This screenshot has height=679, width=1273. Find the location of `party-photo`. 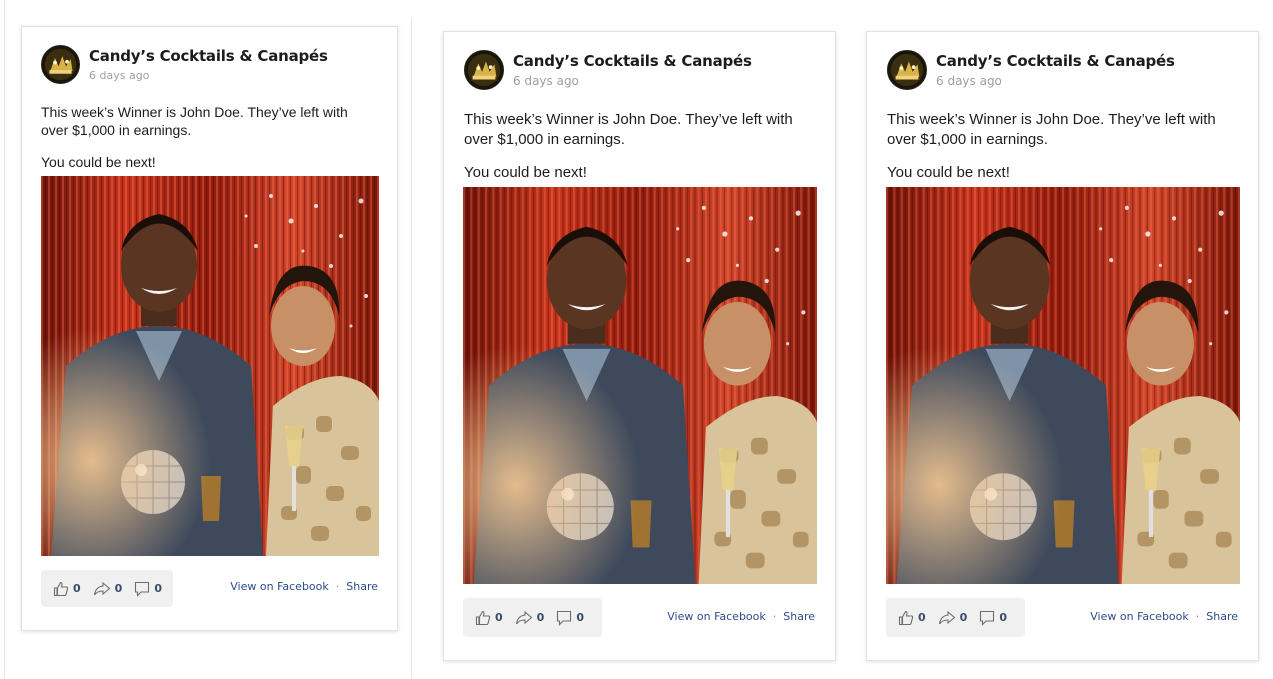

party-photo is located at coordinates (210, 366).